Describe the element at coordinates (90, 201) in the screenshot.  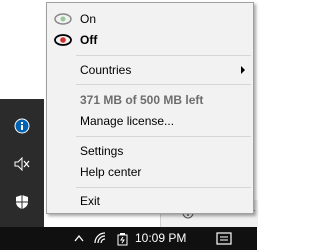
I see `menu-item-label: Exit` at that location.